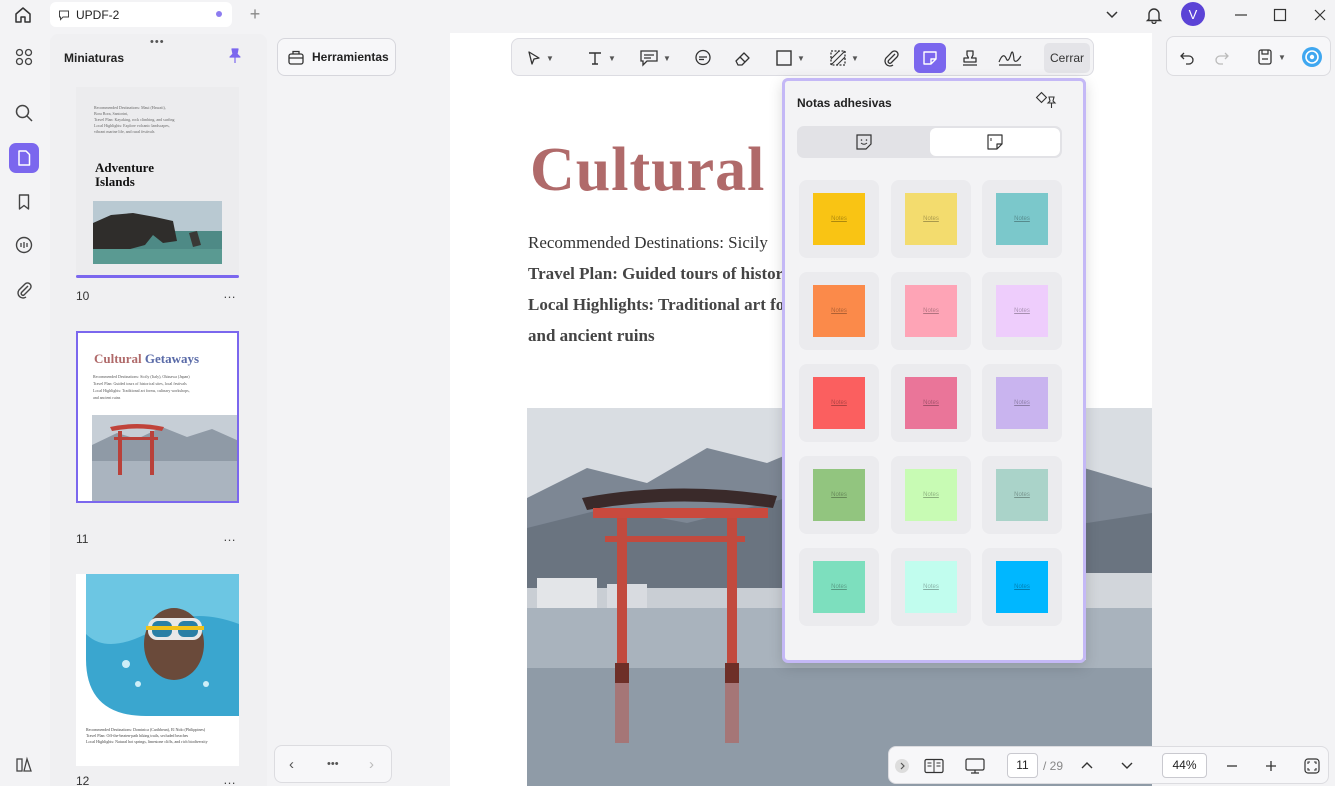 Image resolution: width=1335 pixels, height=786 pixels. I want to click on new-tab-icon: +, so click(255, 14).